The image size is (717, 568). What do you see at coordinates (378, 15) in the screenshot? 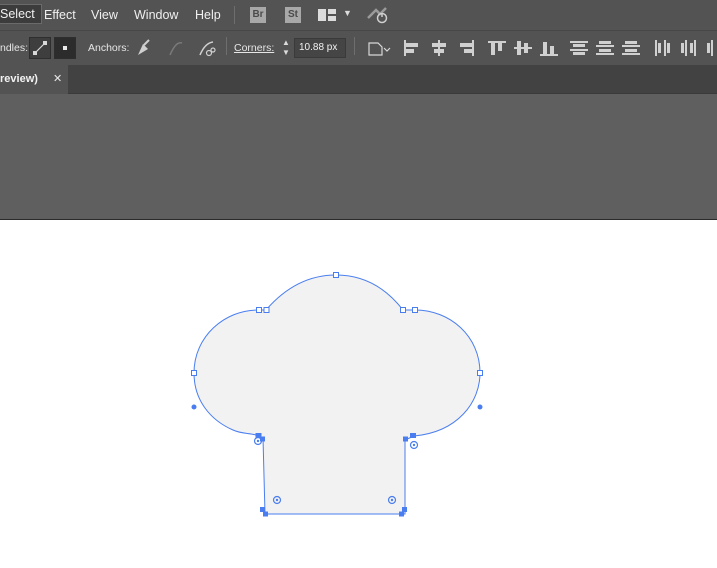
I see `gpu-performance-icon` at bounding box center [378, 15].